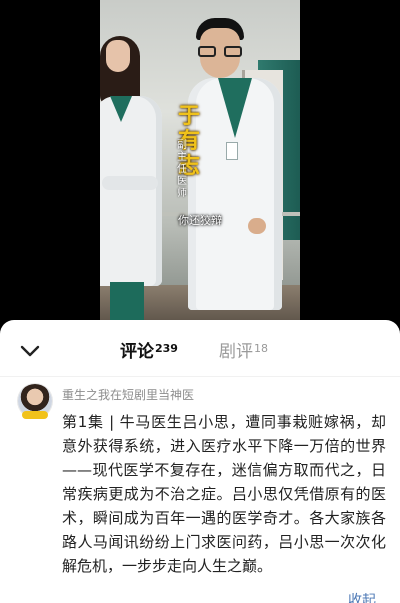 This screenshot has width=400, height=603. I want to click on actor-glasses, so click(220, 52).